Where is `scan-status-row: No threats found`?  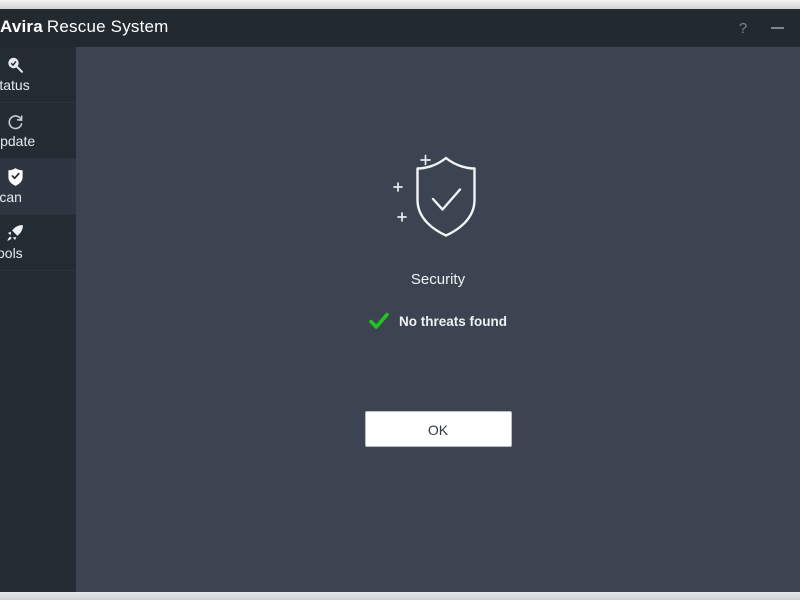
scan-status-row: No threats found is located at coordinates (438, 321).